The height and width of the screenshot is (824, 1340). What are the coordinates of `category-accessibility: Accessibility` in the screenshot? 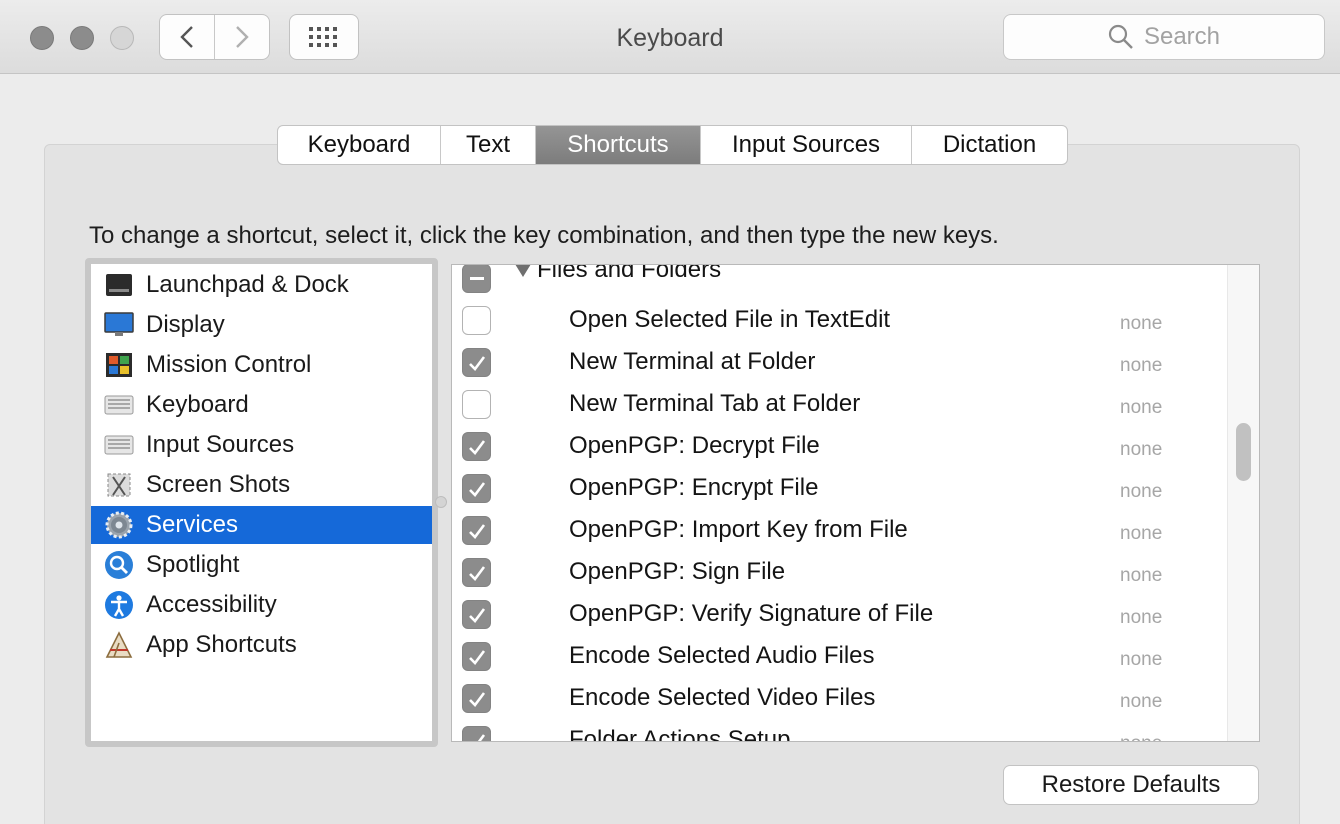 It's located at (261, 605).